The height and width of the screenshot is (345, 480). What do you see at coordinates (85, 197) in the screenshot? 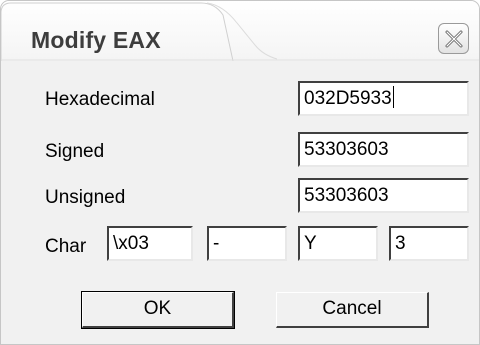
I see `unsigned-label: Unsigned` at bounding box center [85, 197].